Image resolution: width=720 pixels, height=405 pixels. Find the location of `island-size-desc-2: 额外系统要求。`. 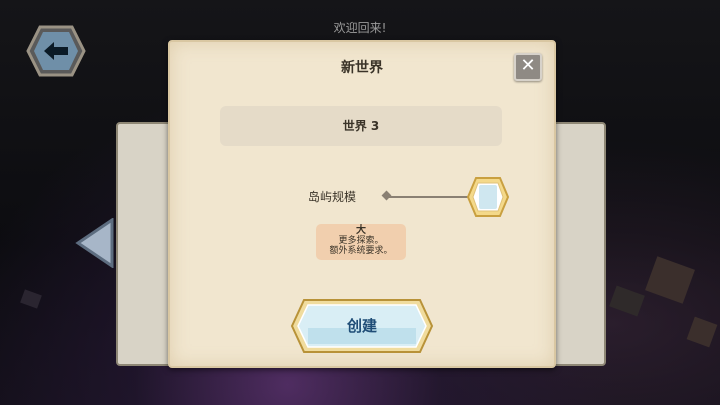

island-size-desc-2: 额外系统要求。 is located at coordinates (361, 251).